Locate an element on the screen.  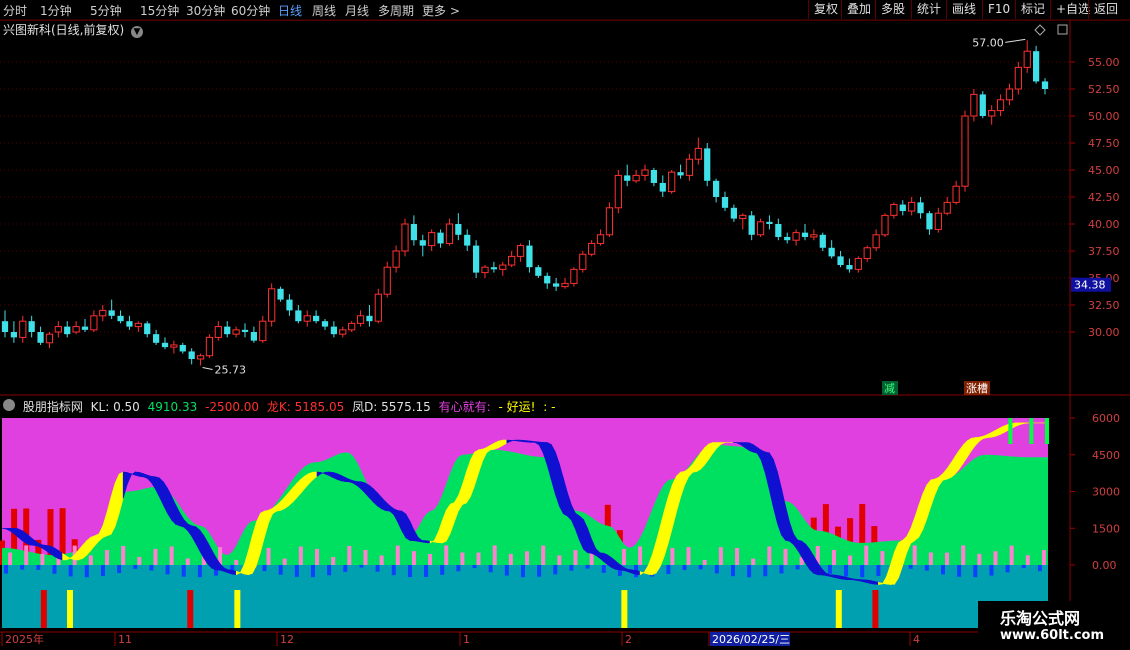
watermark-line2: www.60lt.com is located at coordinates (1052, 635).